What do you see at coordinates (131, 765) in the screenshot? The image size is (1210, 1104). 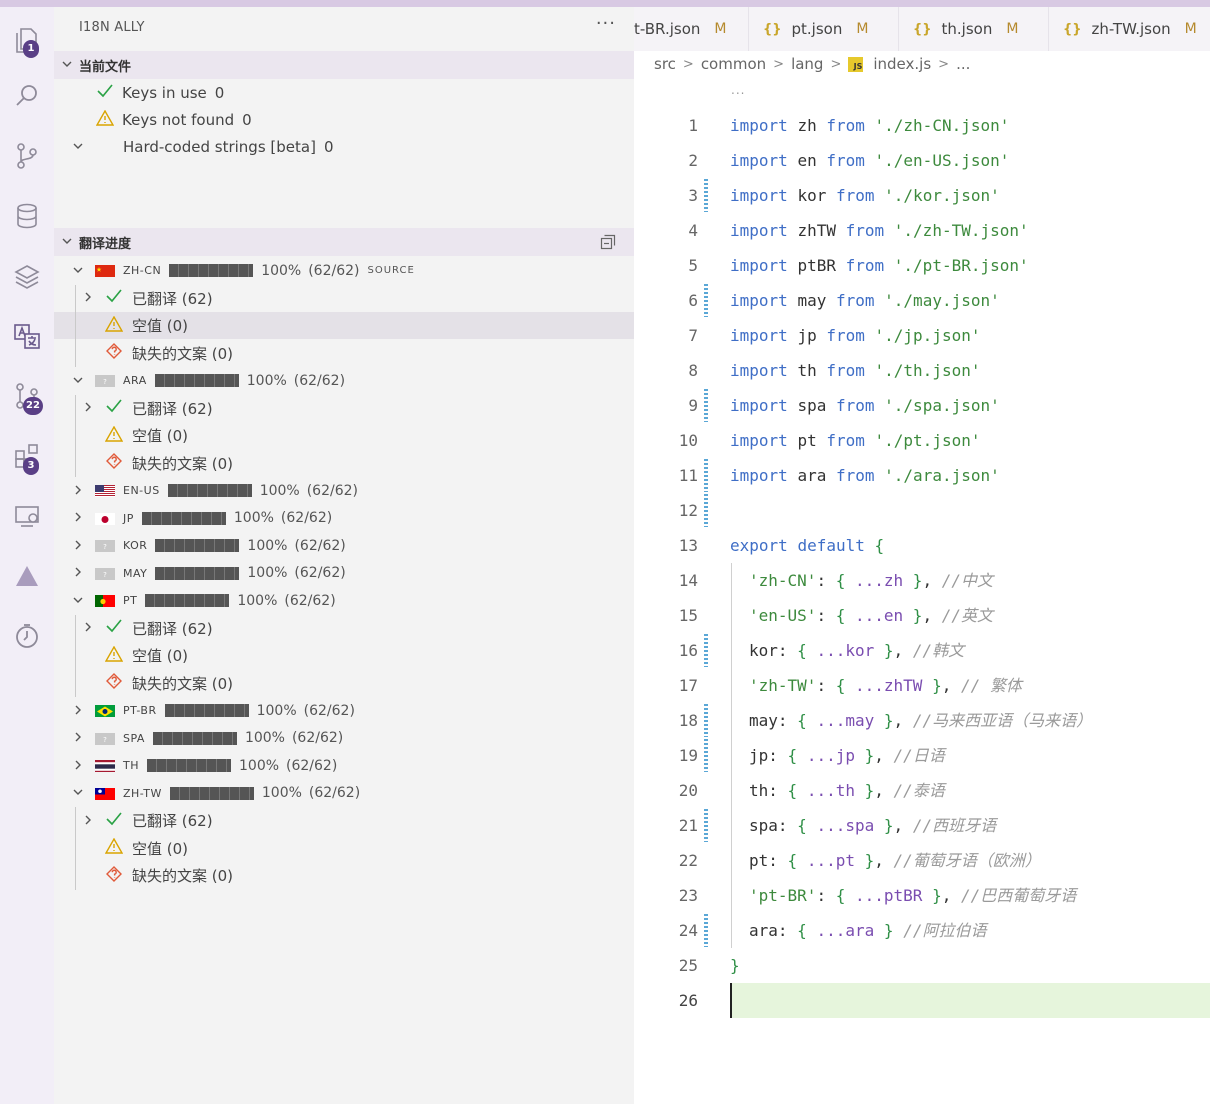 I see `locale-code: TH` at bounding box center [131, 765].